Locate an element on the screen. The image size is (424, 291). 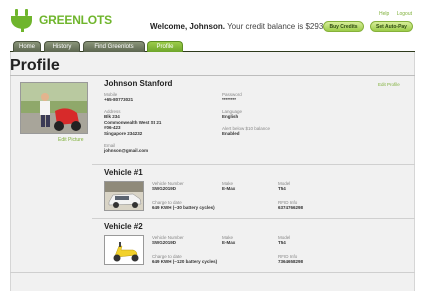
charge-value: 649 KWH (~30 battery cycles) is located at coordinates (183, 207).